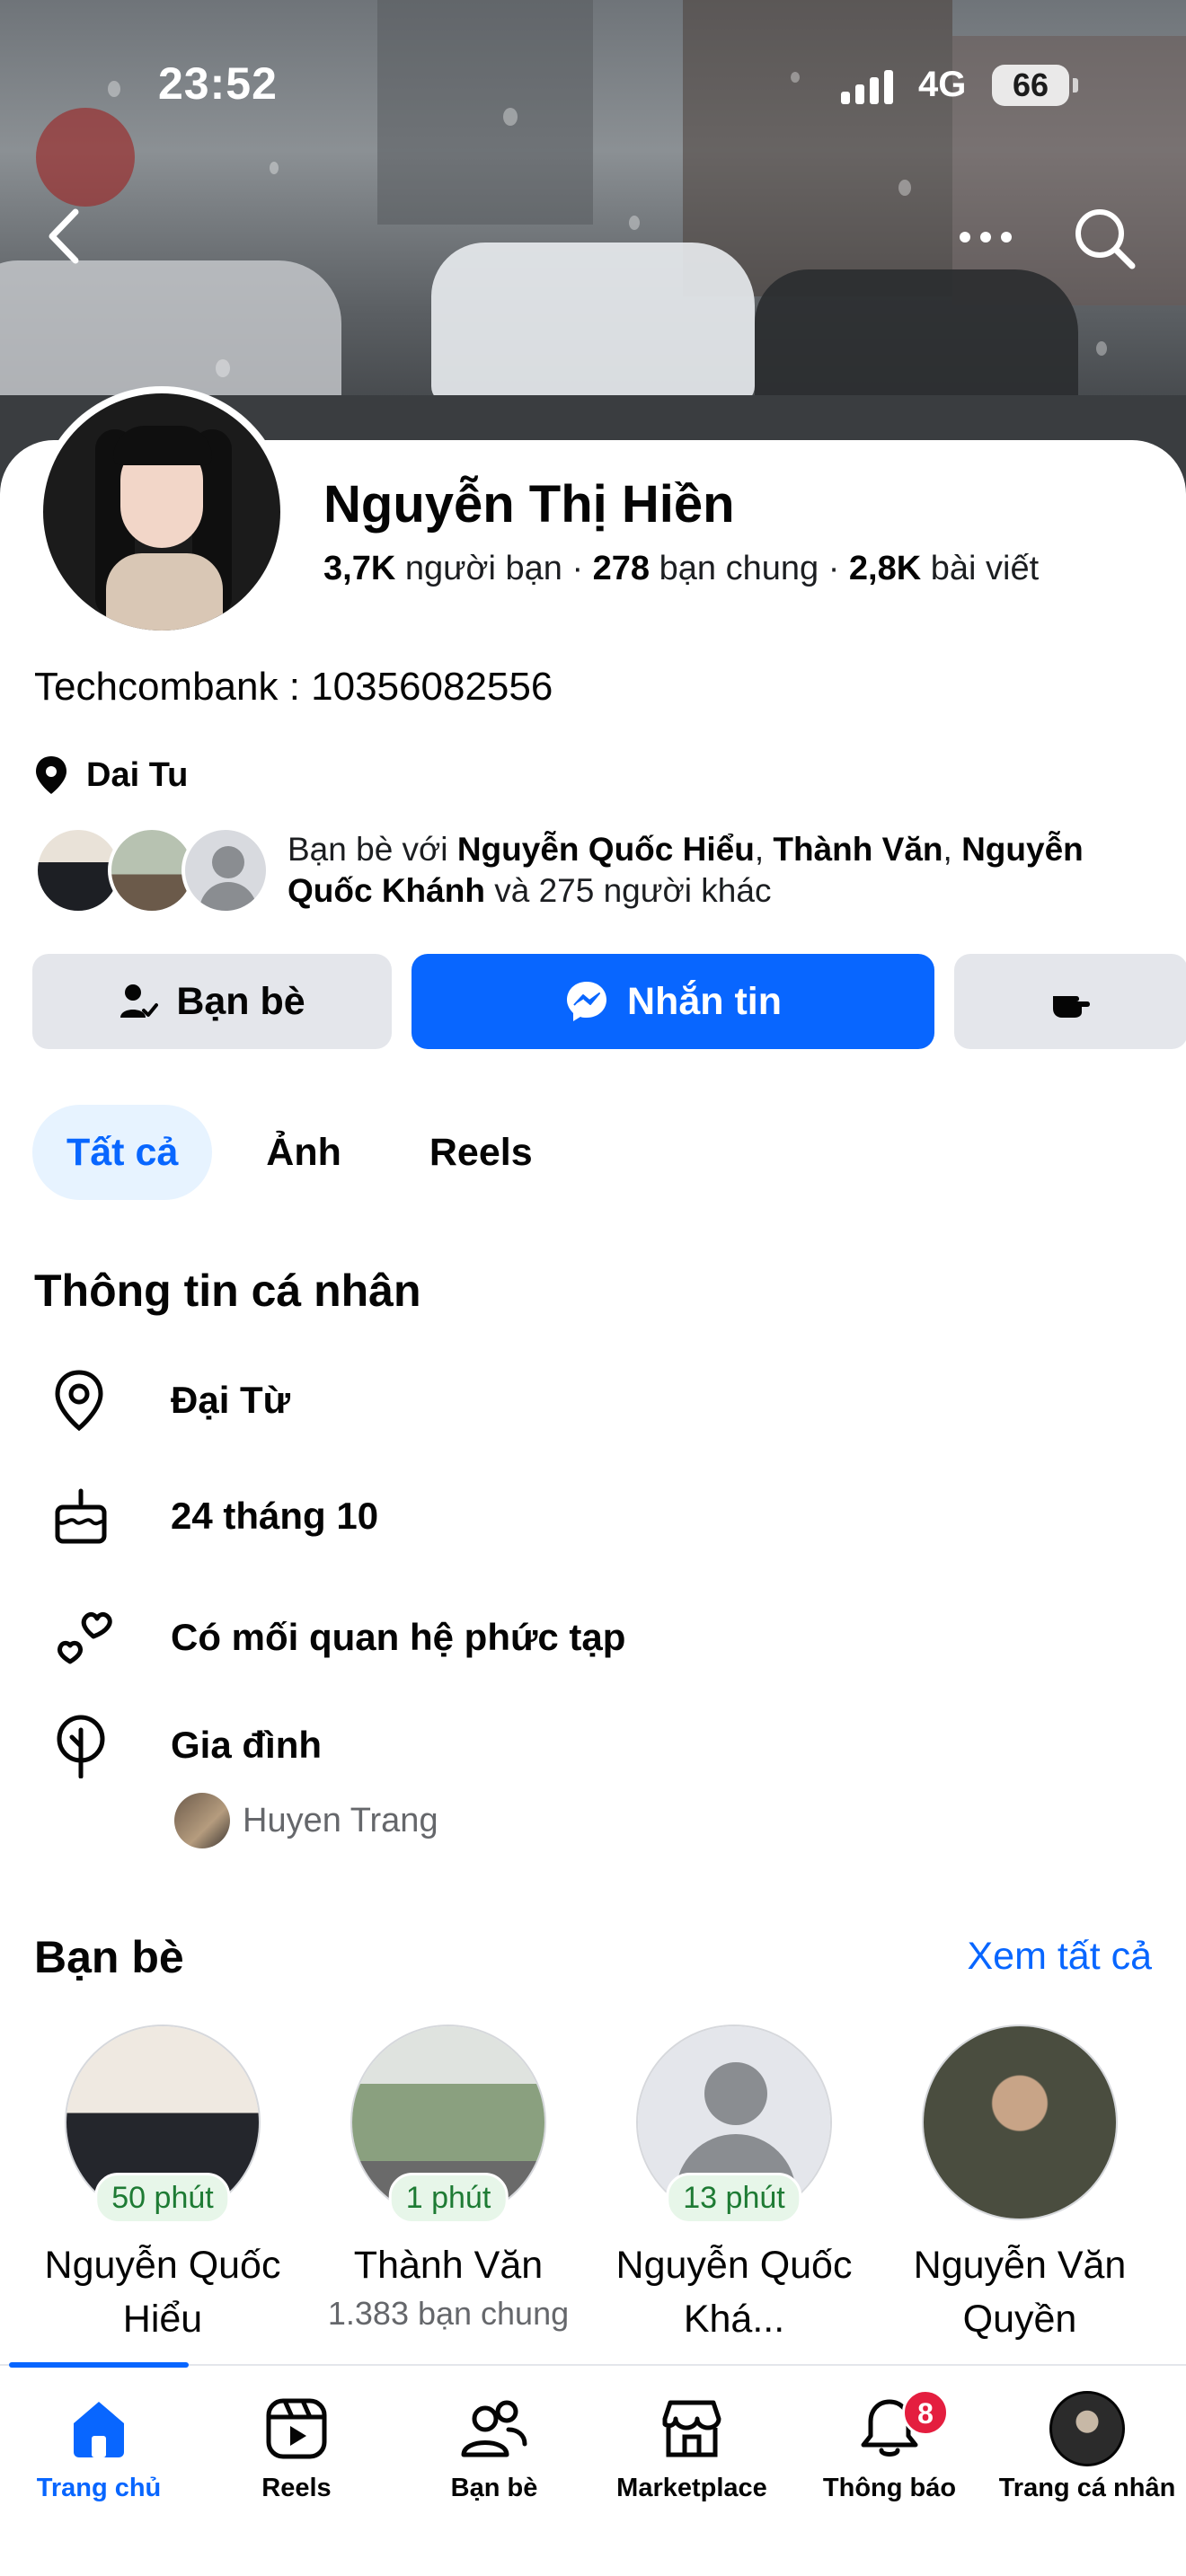  What do you see at coordinates (586, 1001) in the screenshot?
I see `messenger-icon` at bounding box center [586, 1001].